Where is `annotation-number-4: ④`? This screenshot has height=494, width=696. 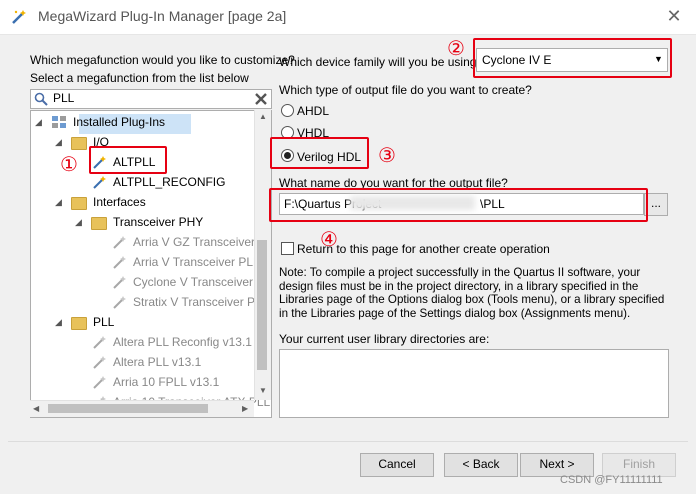 annotation-number-4: ④ is located at coordinates (329, 239).